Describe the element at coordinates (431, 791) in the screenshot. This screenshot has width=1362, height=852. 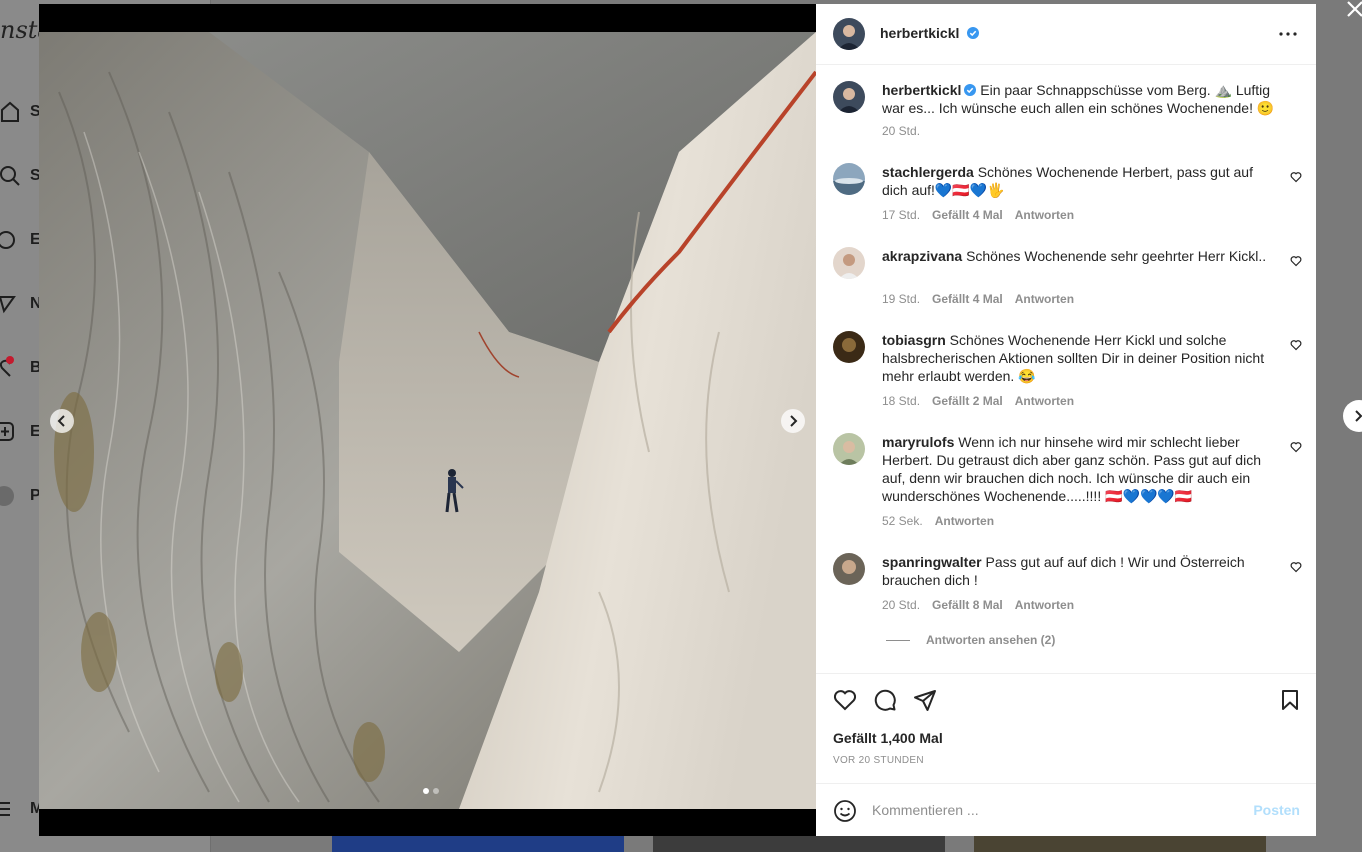
I see `carousel-indicator` at that location.